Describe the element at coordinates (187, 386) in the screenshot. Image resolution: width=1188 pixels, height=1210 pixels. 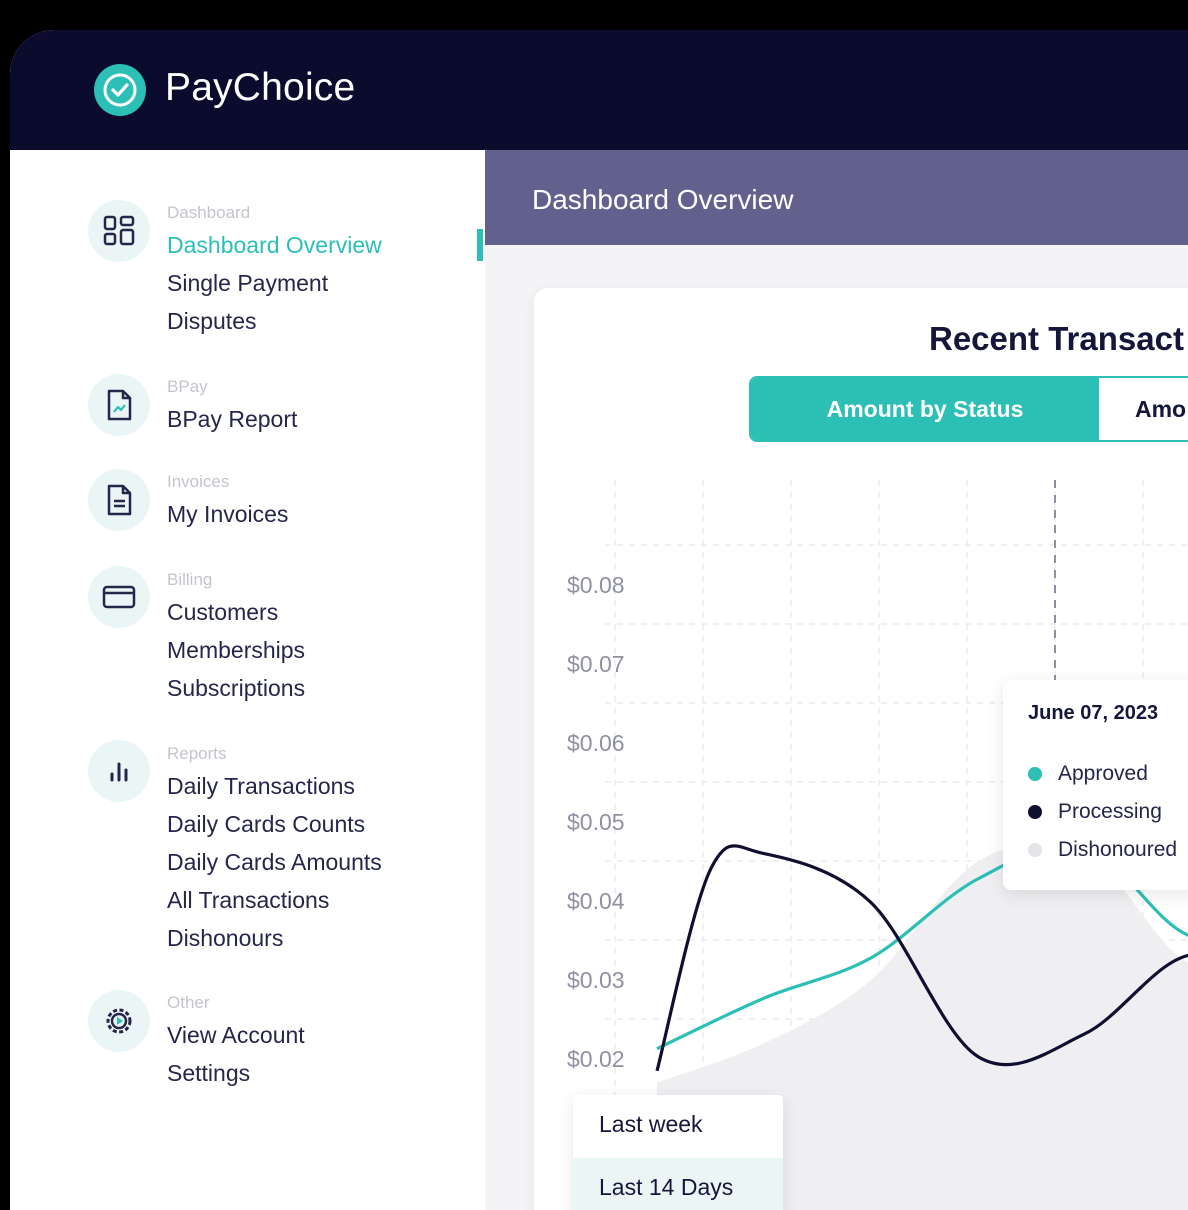
I see `section-label-bpay: BPay` at that location.